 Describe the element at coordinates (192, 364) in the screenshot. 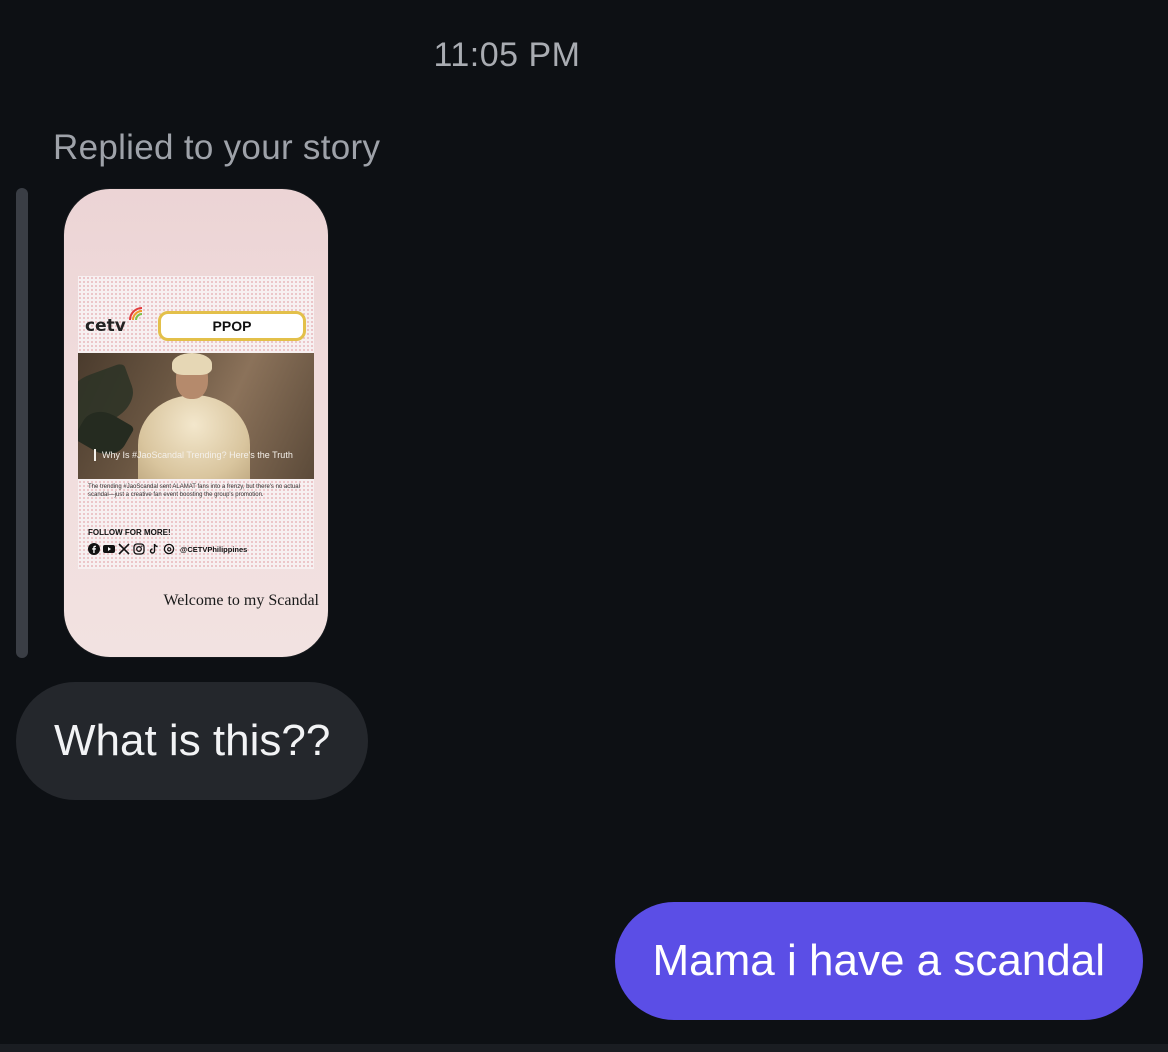

I see `person-hair` at that location.